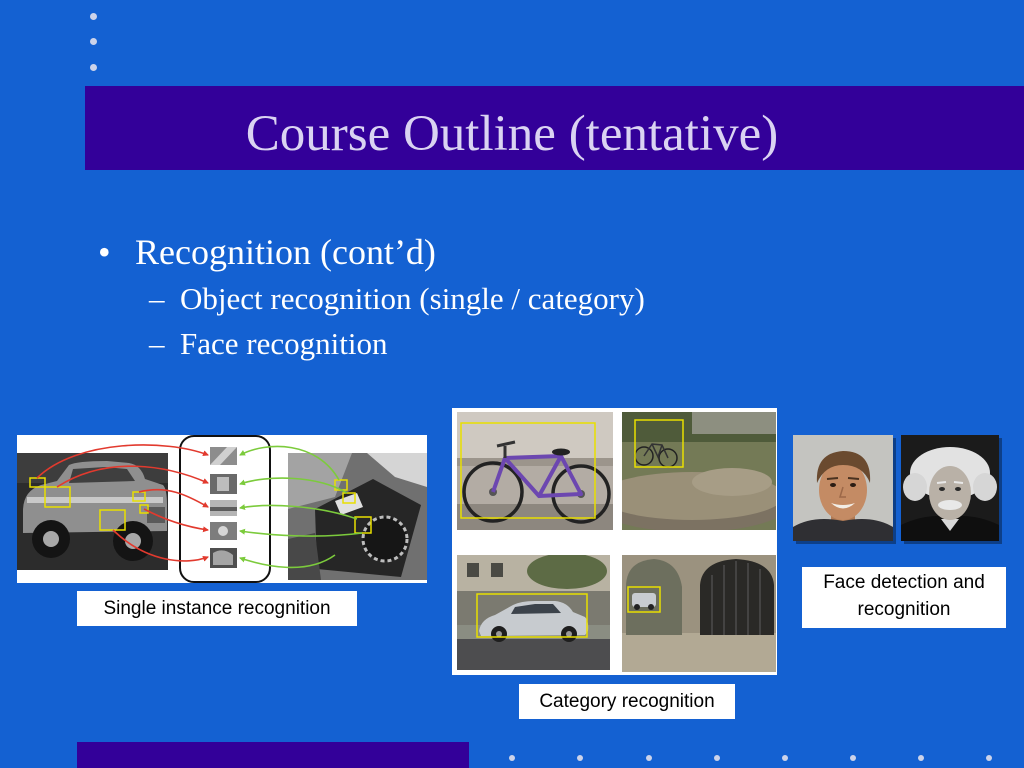  I want to click on bottom-accent-bar, so click(273, 755).